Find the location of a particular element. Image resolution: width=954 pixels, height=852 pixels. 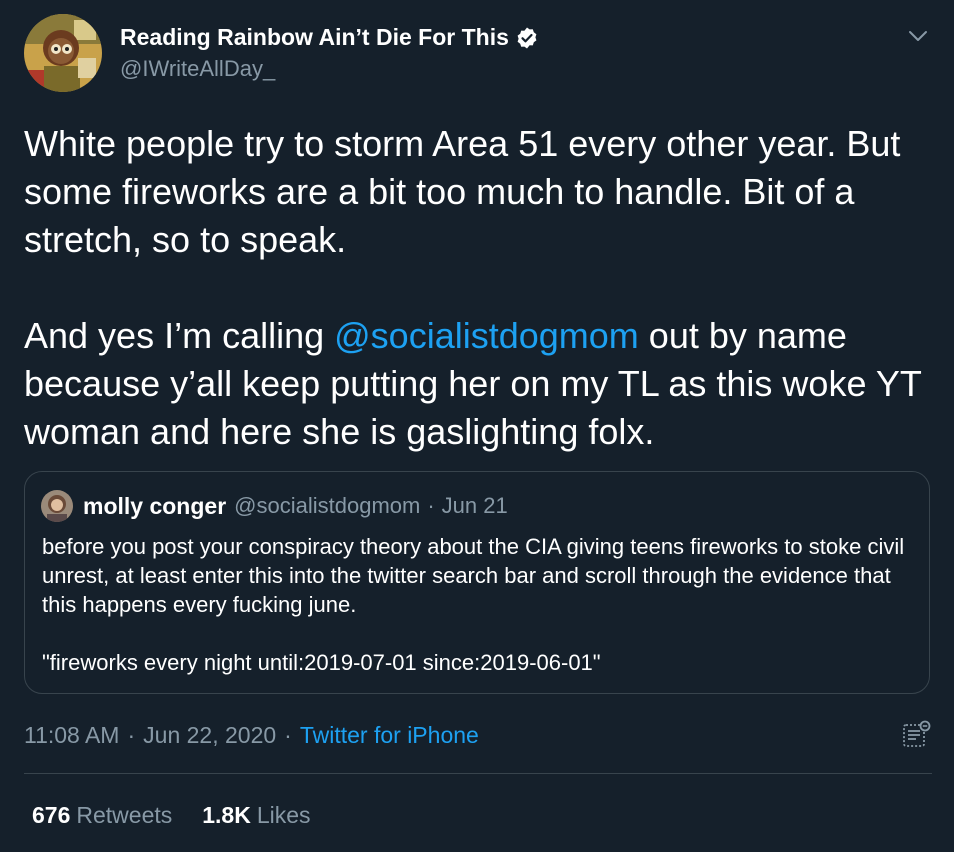

retweets-label: Retweets is located at coordinates (124, 815).